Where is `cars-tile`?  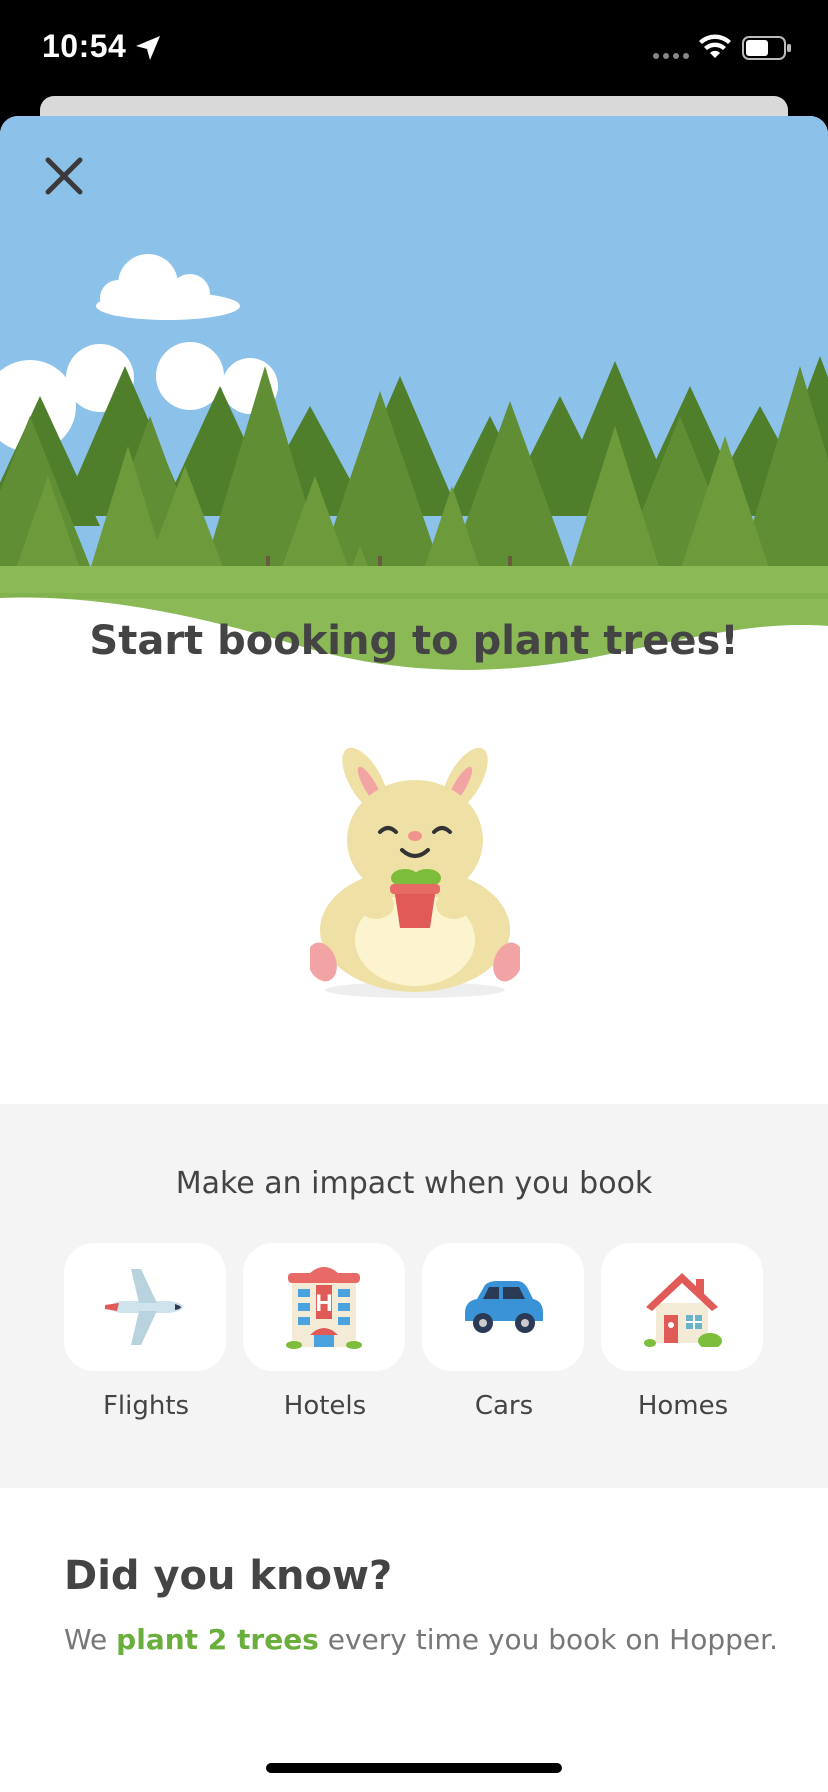
cars-tile is located at coordinates (503, 1307).